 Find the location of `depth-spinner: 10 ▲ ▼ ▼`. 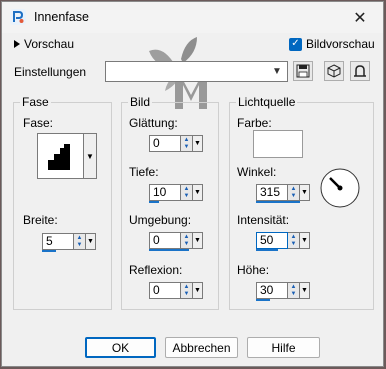

depth-spinner: 10 ▲ ▼ ▼ is located at coordinates (176, 193).